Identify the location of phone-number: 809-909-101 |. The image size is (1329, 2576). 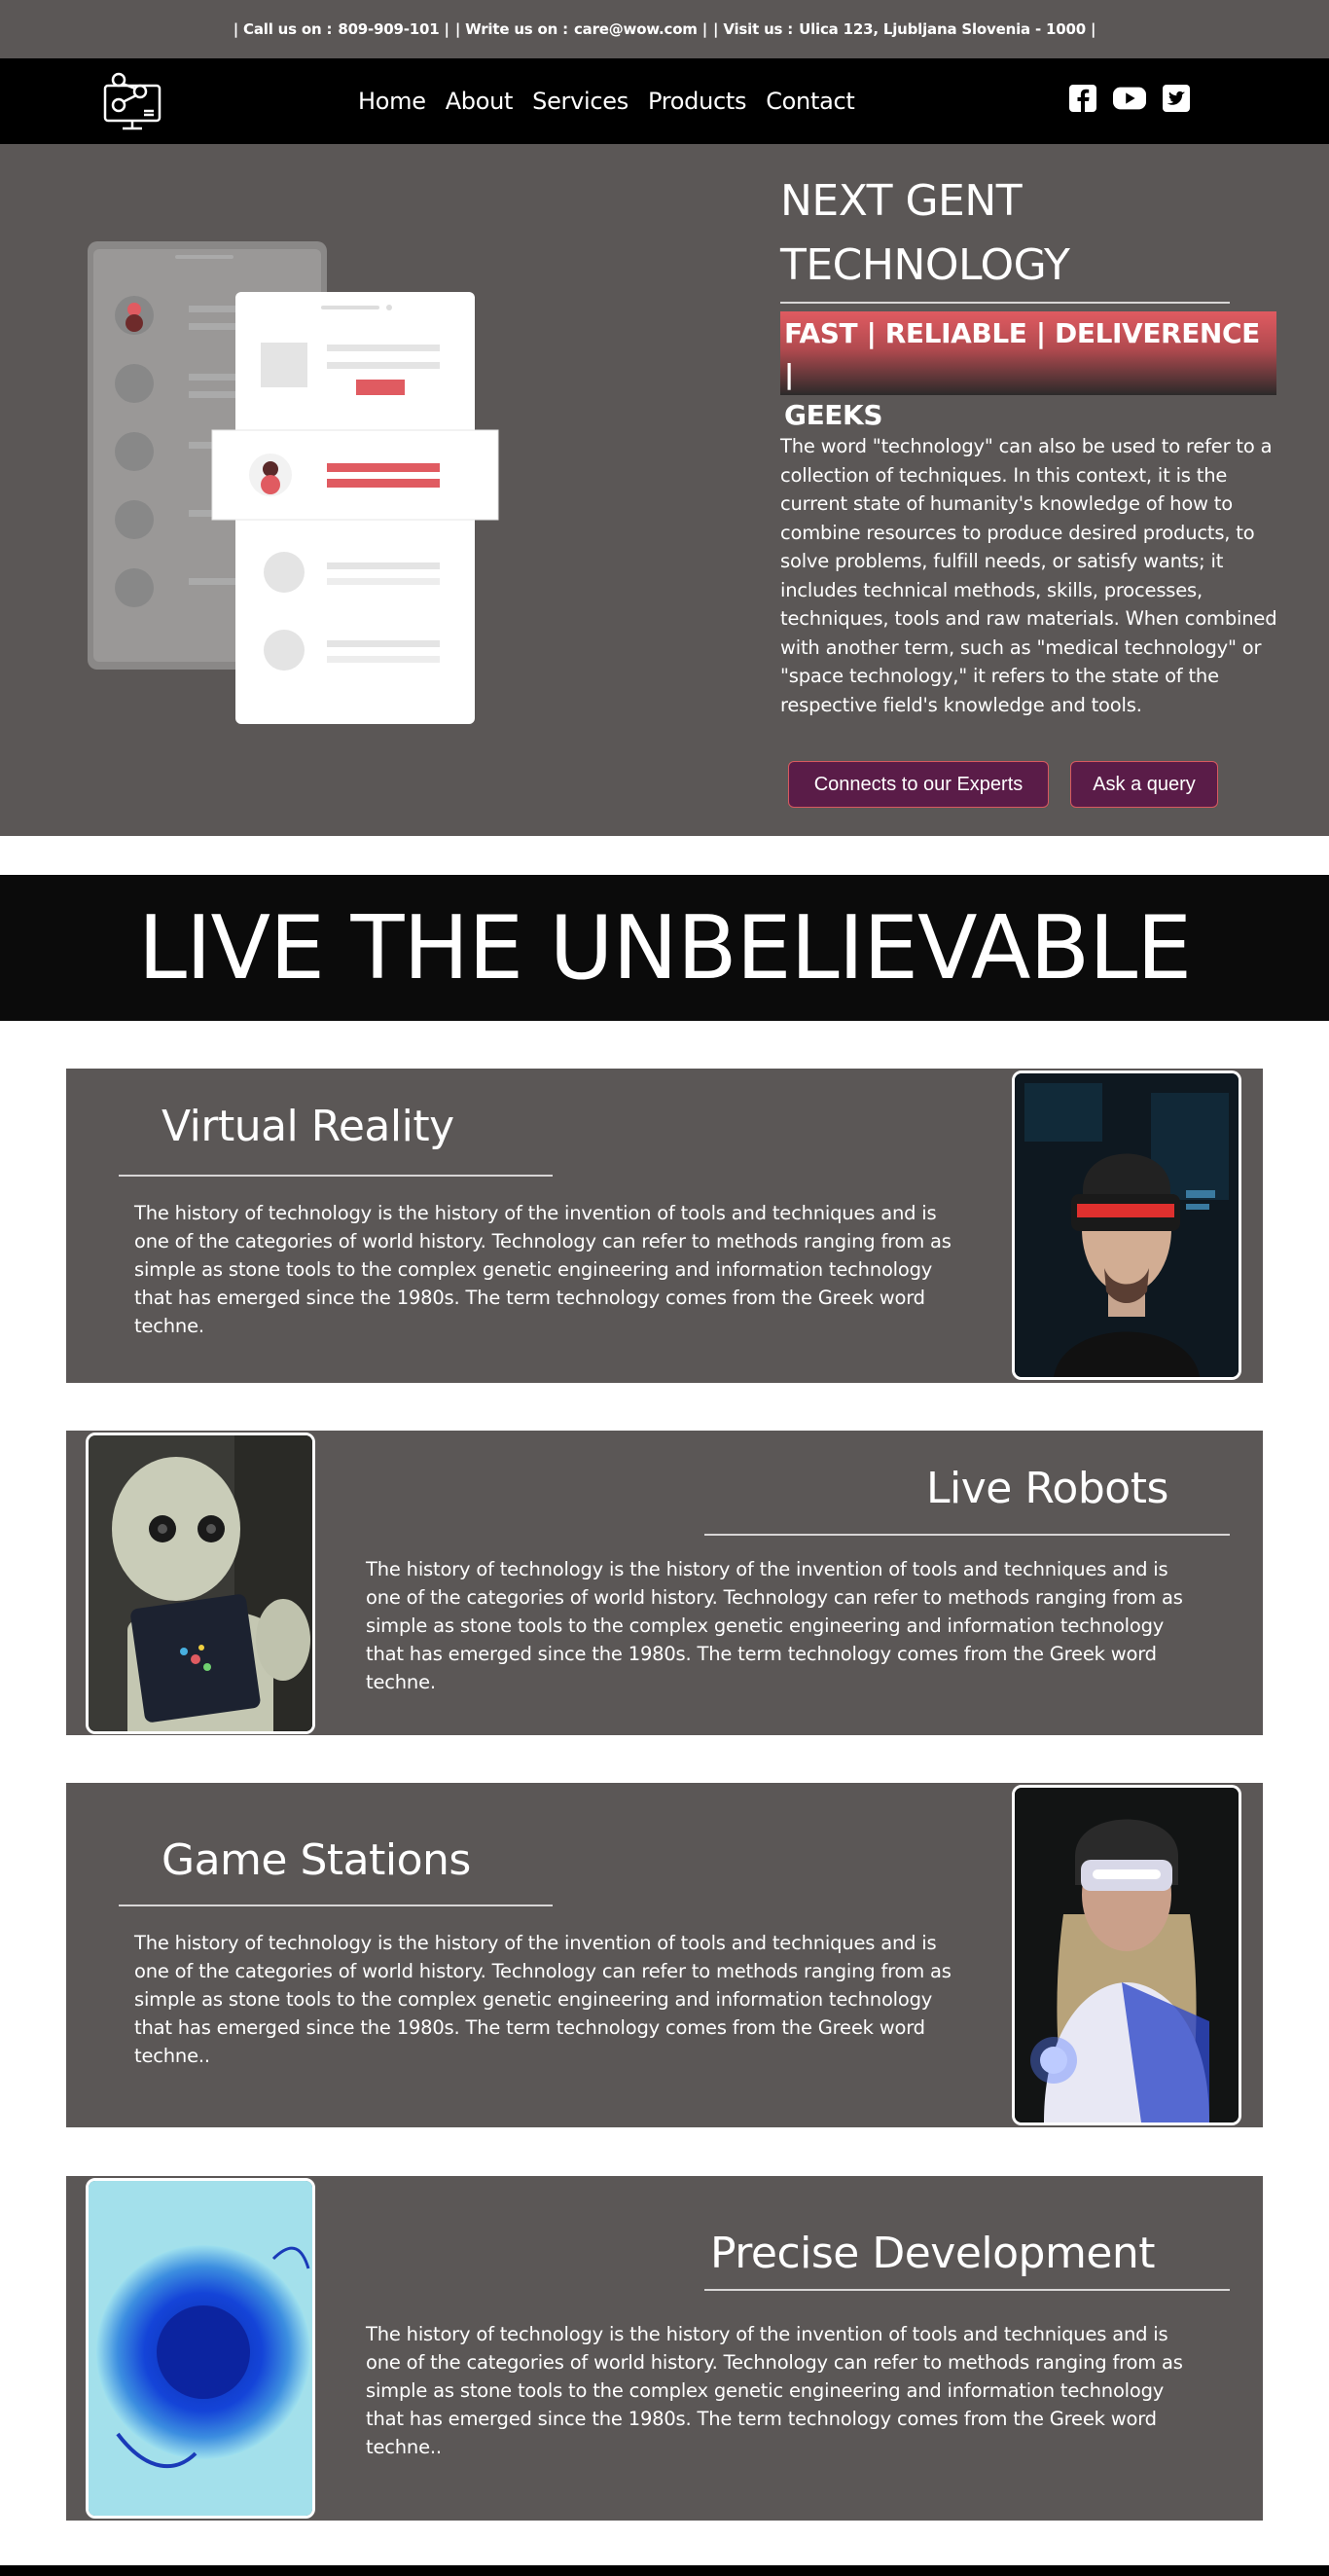
(393, 29).